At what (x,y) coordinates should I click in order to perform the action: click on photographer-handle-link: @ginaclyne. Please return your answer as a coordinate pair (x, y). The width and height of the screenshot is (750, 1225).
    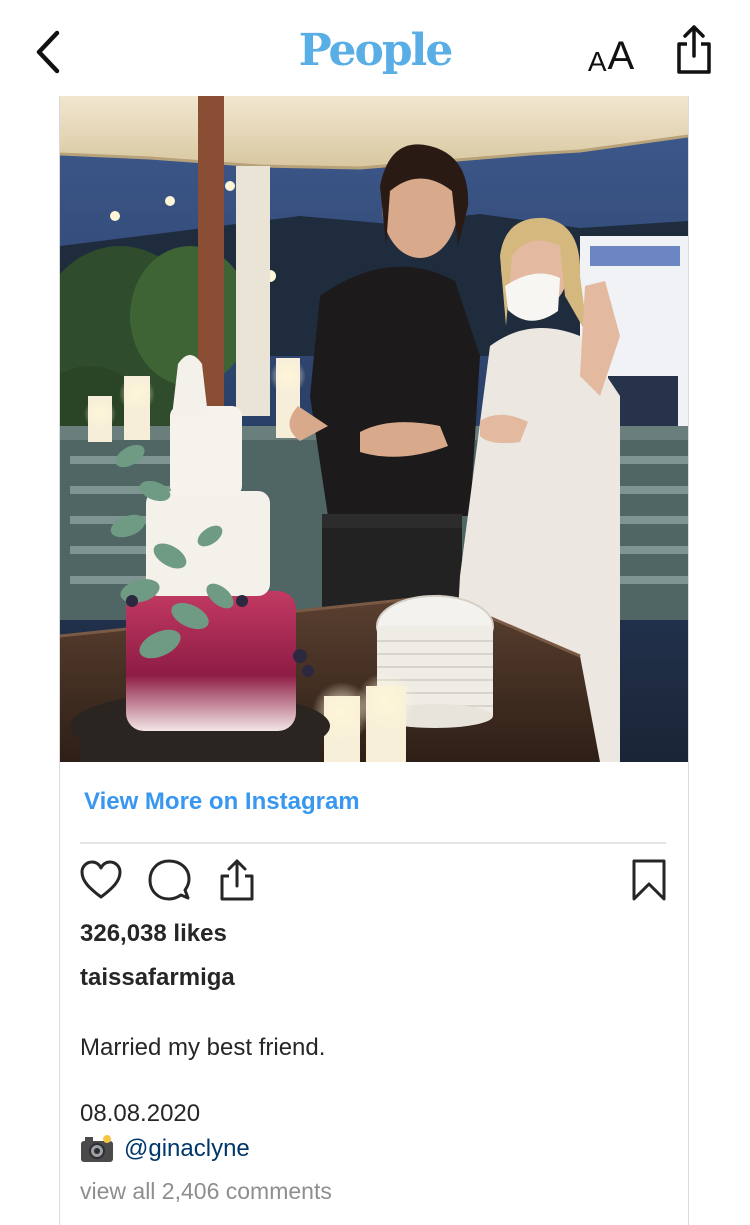
    Looking at the image, I should click on (187, 1149).